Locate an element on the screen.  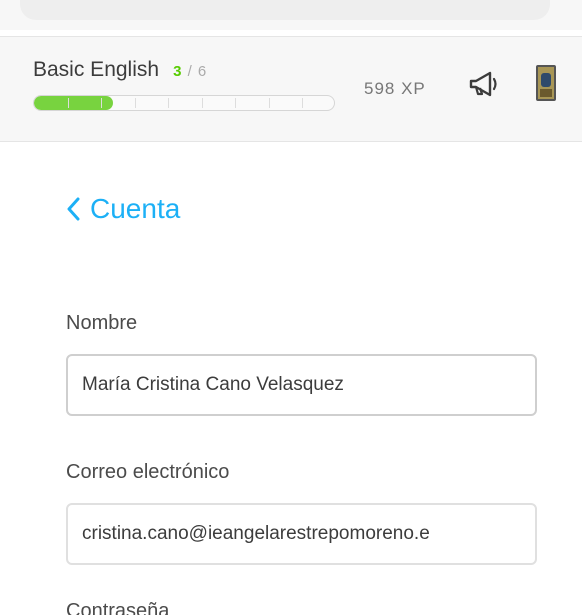
progress-count: 3 / 6 is located at coordinates (190, 71).